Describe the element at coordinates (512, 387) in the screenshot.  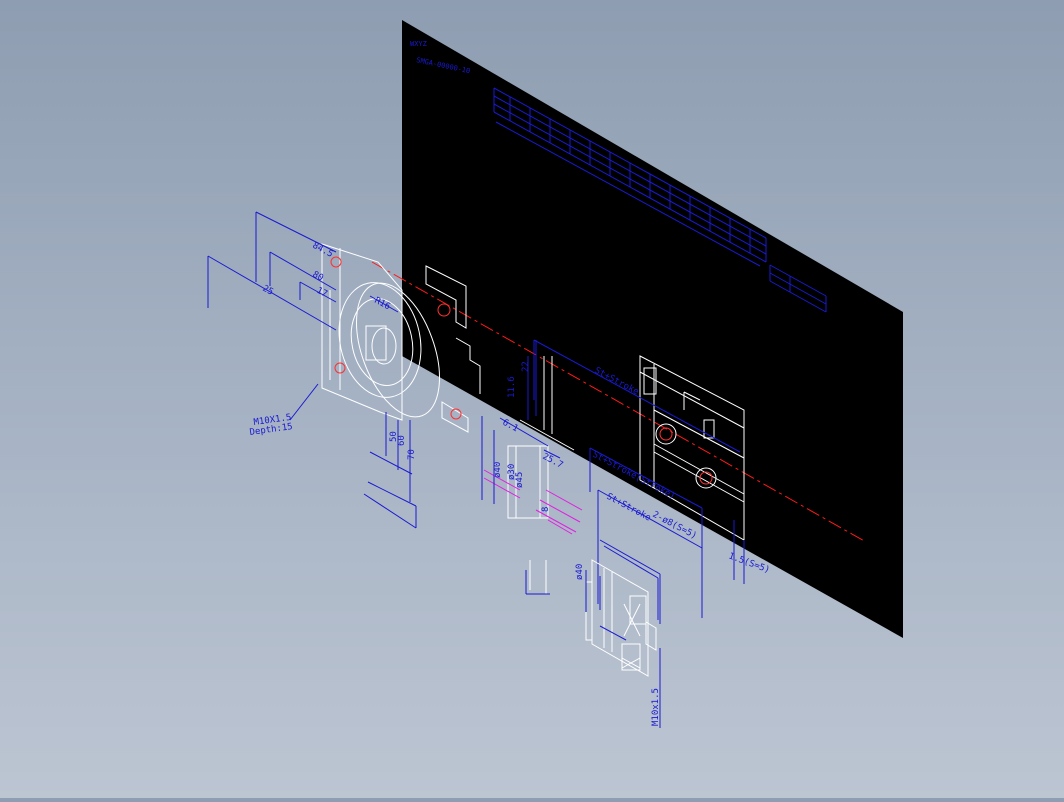
I see `dim-11-6: 11.6` at that location.